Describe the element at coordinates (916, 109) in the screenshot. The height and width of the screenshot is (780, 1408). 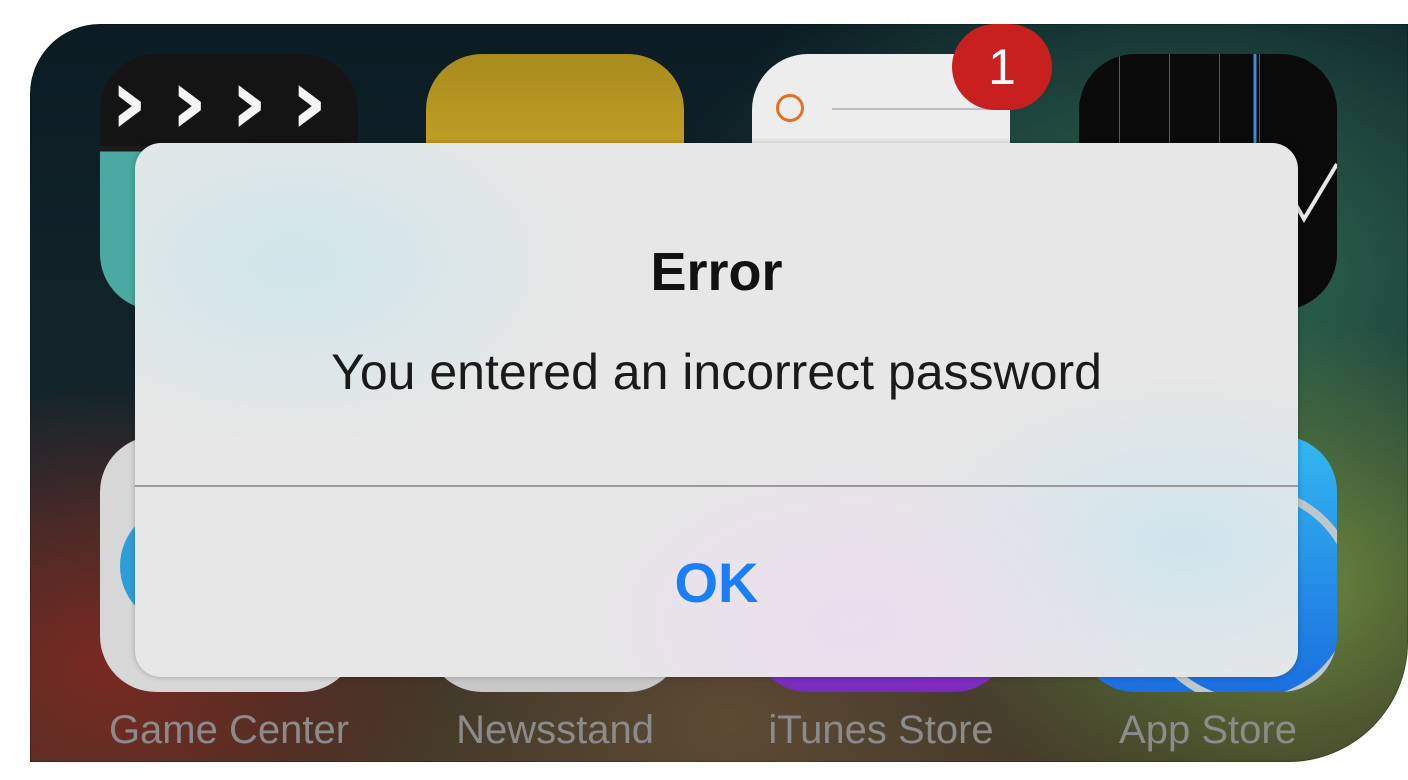
I see `reminder-line` at that location.